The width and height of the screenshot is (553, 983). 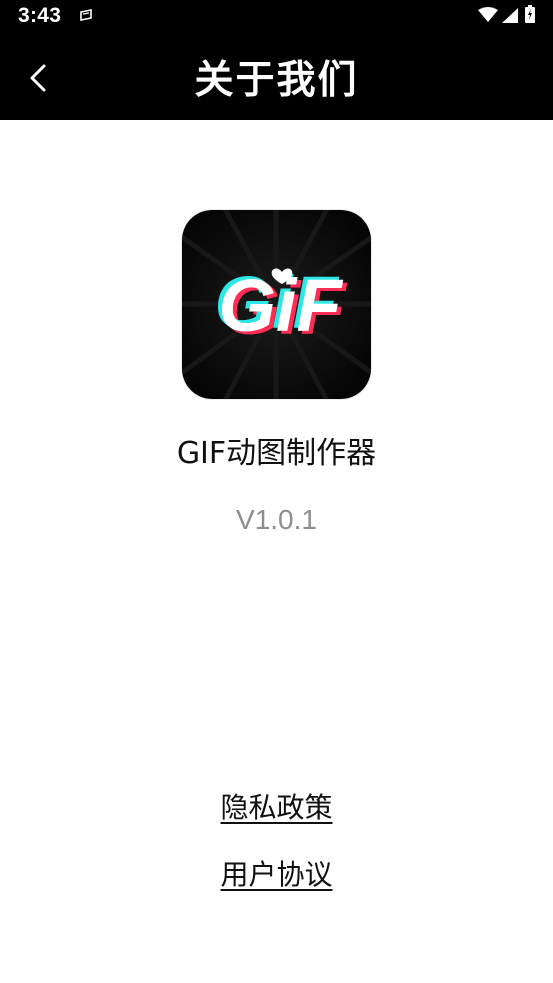 I want to click on privacy-policy-row: 隐私政策, so click(x=276, y=808).